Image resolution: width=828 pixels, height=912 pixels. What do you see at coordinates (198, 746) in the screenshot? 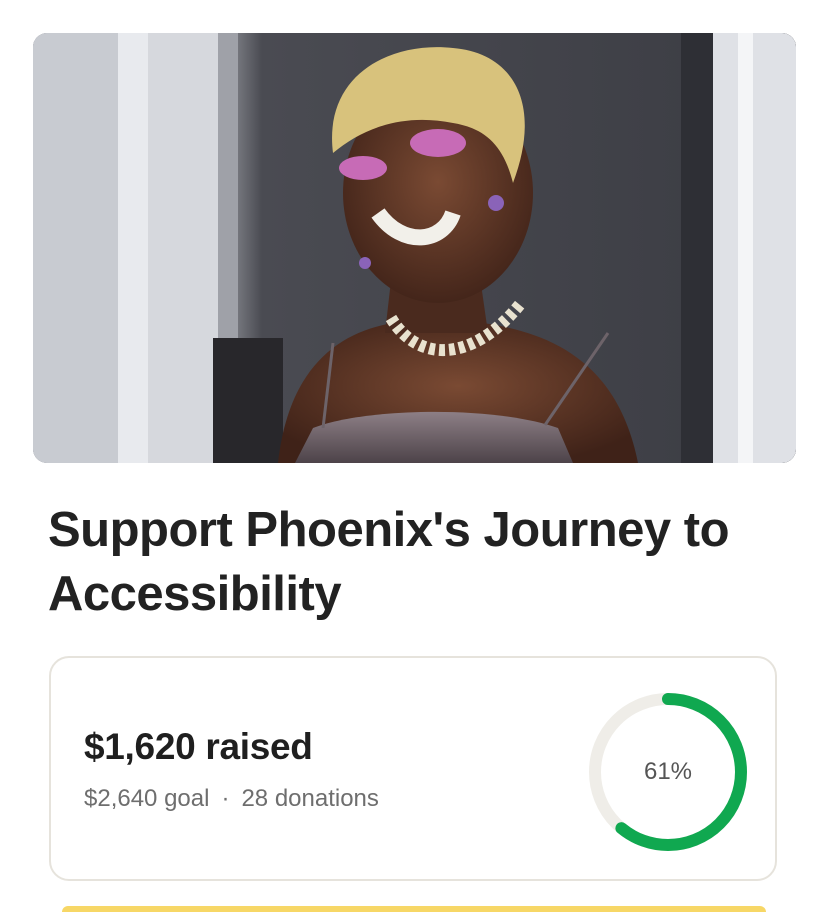
I see `amount-raised: $1,620 raised` at bounding box center [198, 746].